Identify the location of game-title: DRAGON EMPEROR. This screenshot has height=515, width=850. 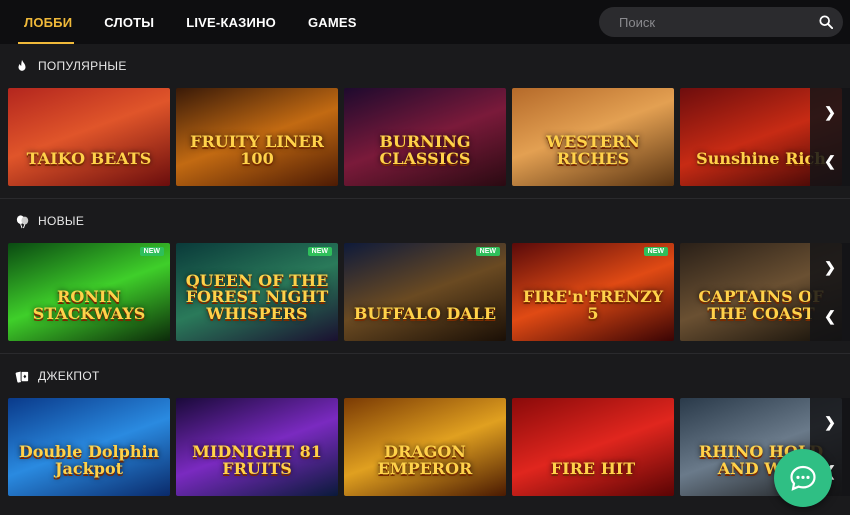
(425, 460).